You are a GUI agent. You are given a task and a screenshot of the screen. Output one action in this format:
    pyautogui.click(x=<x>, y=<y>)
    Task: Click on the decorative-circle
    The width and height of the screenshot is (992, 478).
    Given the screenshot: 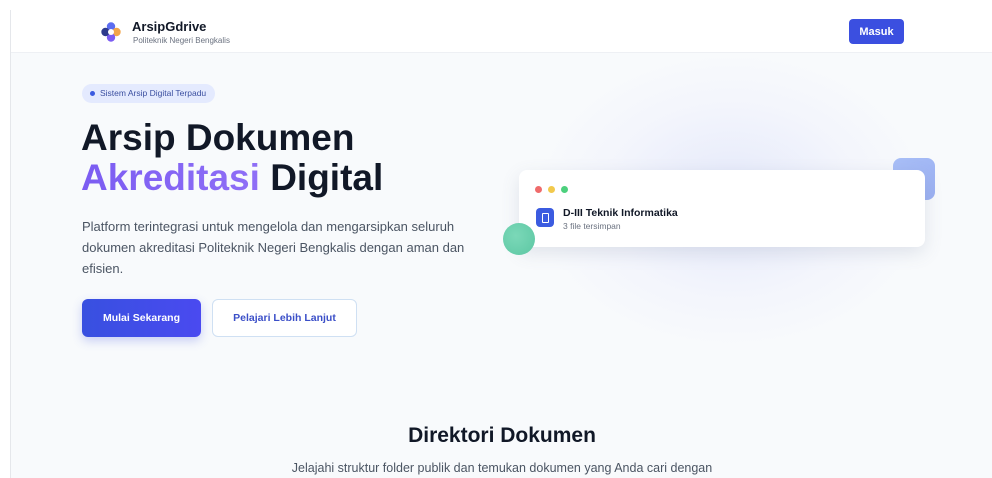 What is the action you would take?
    pyautogui.click(x=519, y=239)
    